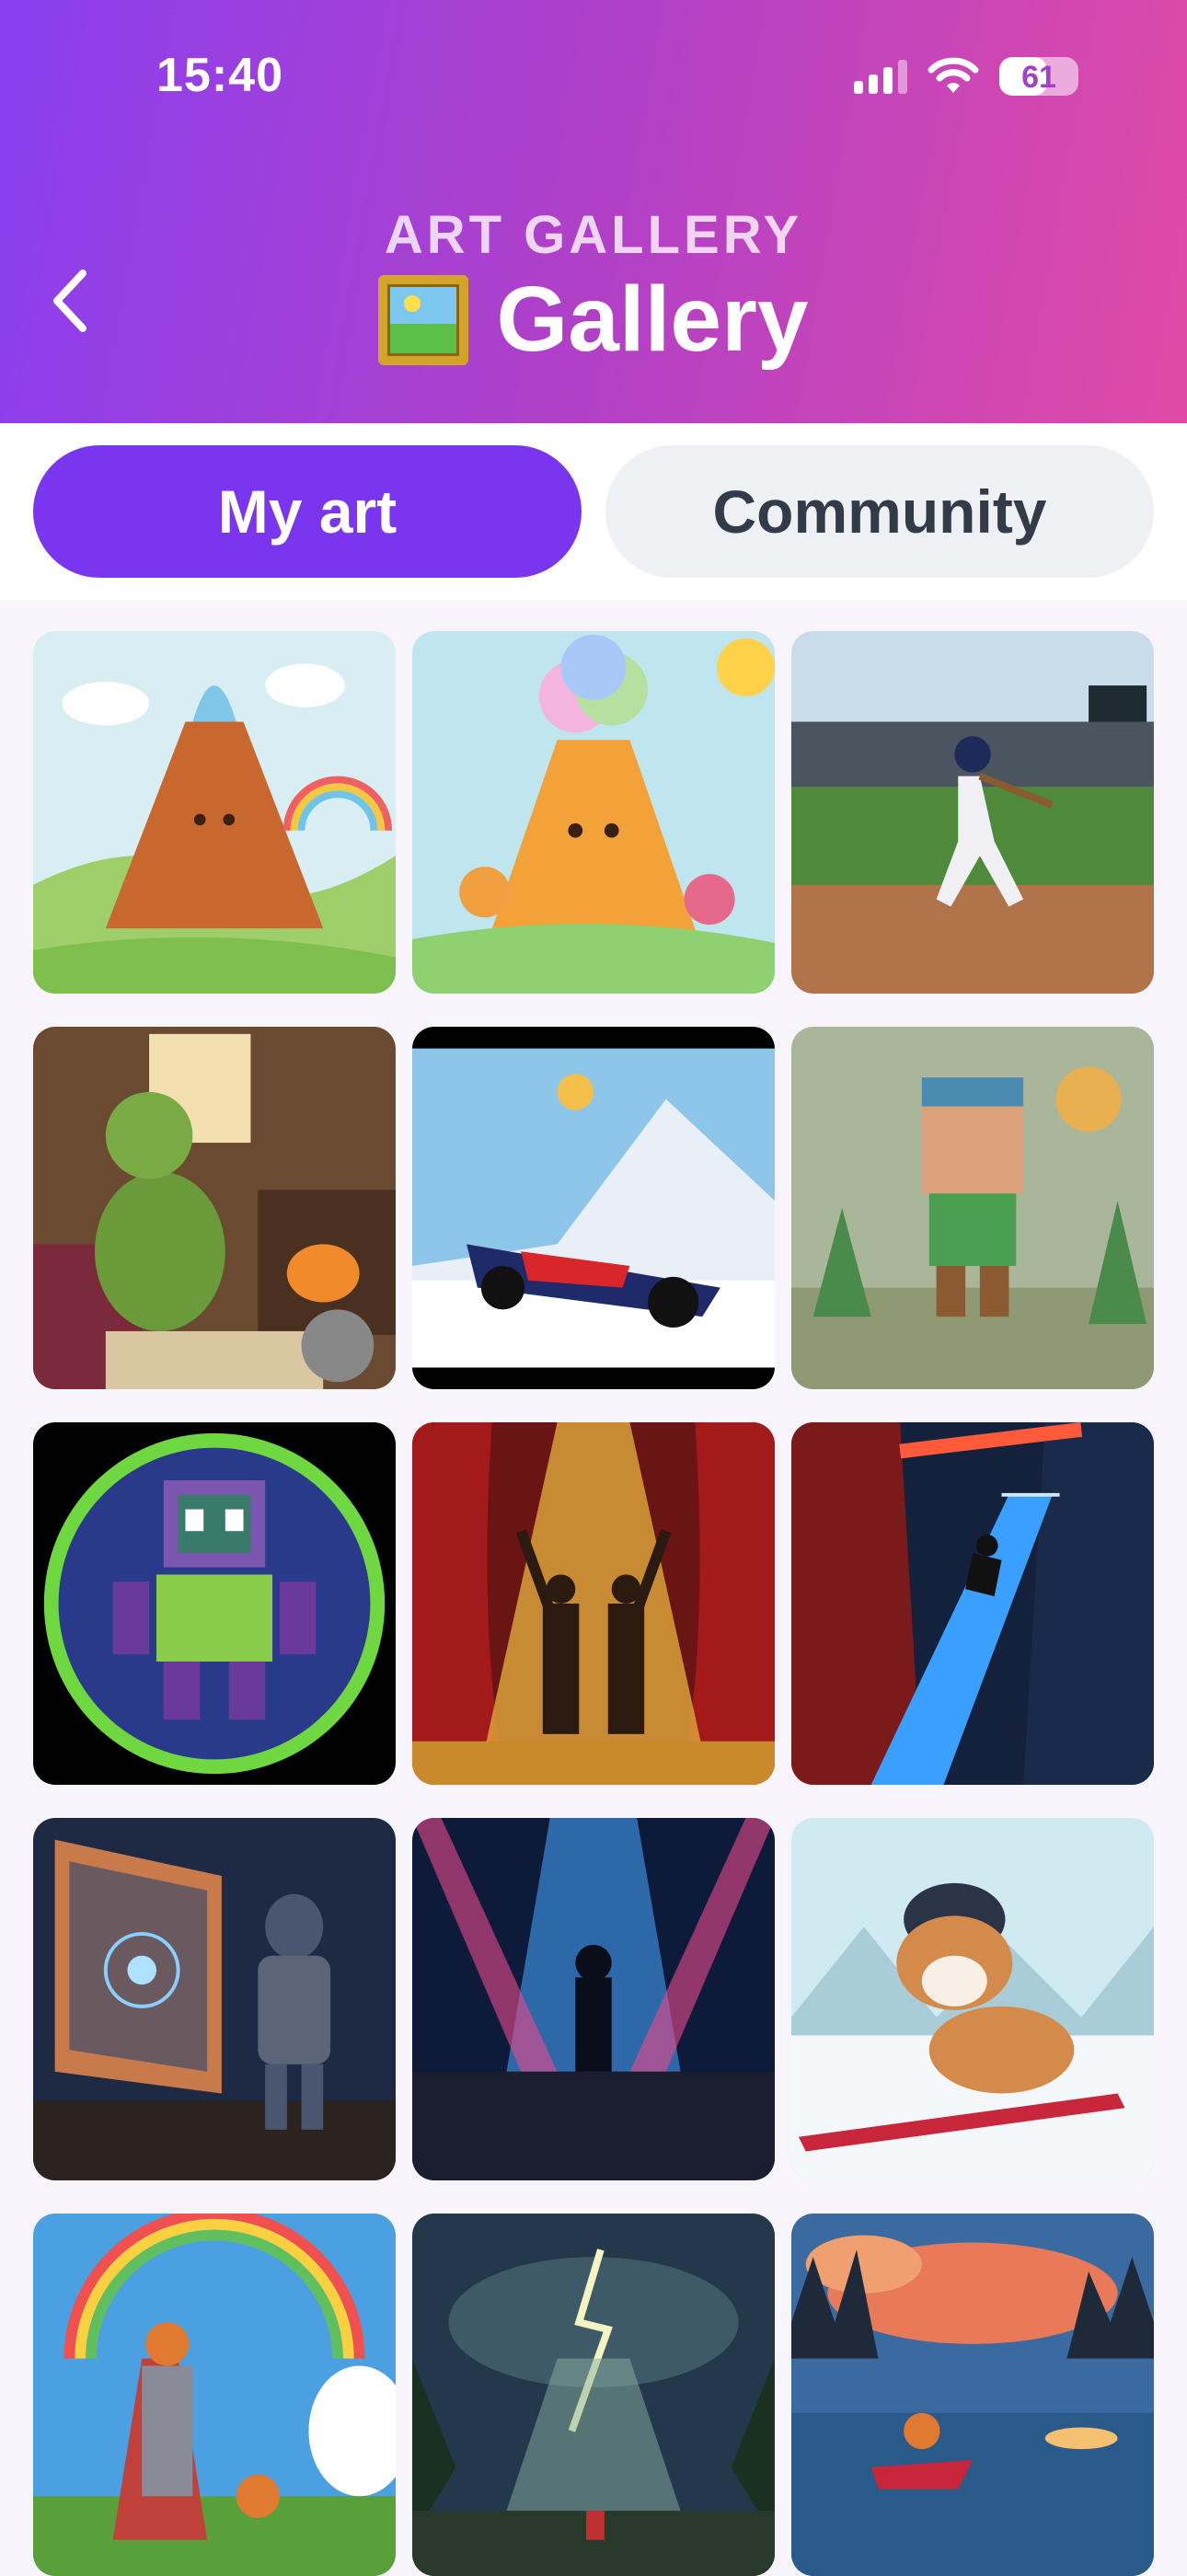 The height and width of the screenshot is (2576, 1187). I want to click on tab-community: Community, so click(879, 511).